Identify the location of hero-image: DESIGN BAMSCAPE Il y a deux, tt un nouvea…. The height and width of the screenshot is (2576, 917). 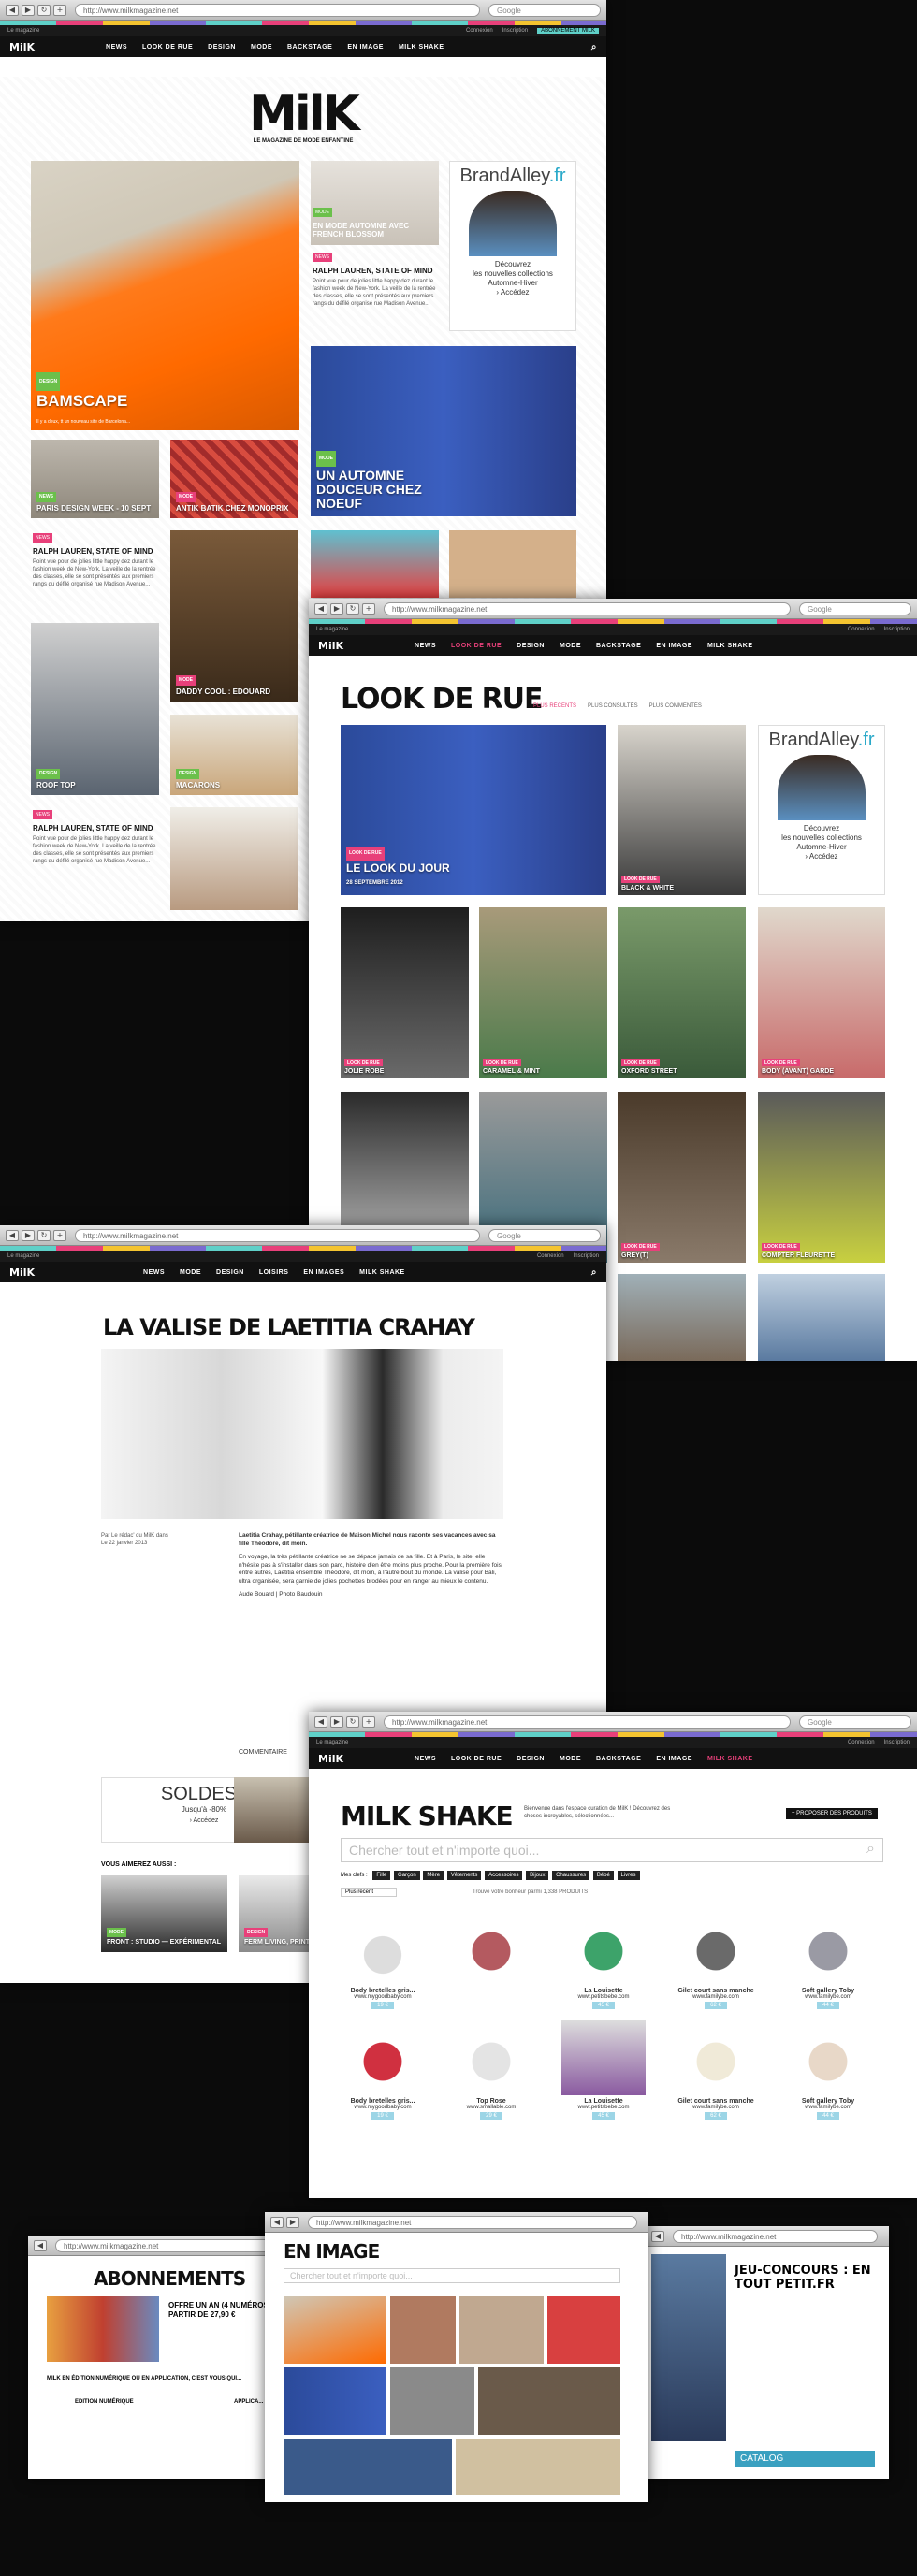
(165, 295).